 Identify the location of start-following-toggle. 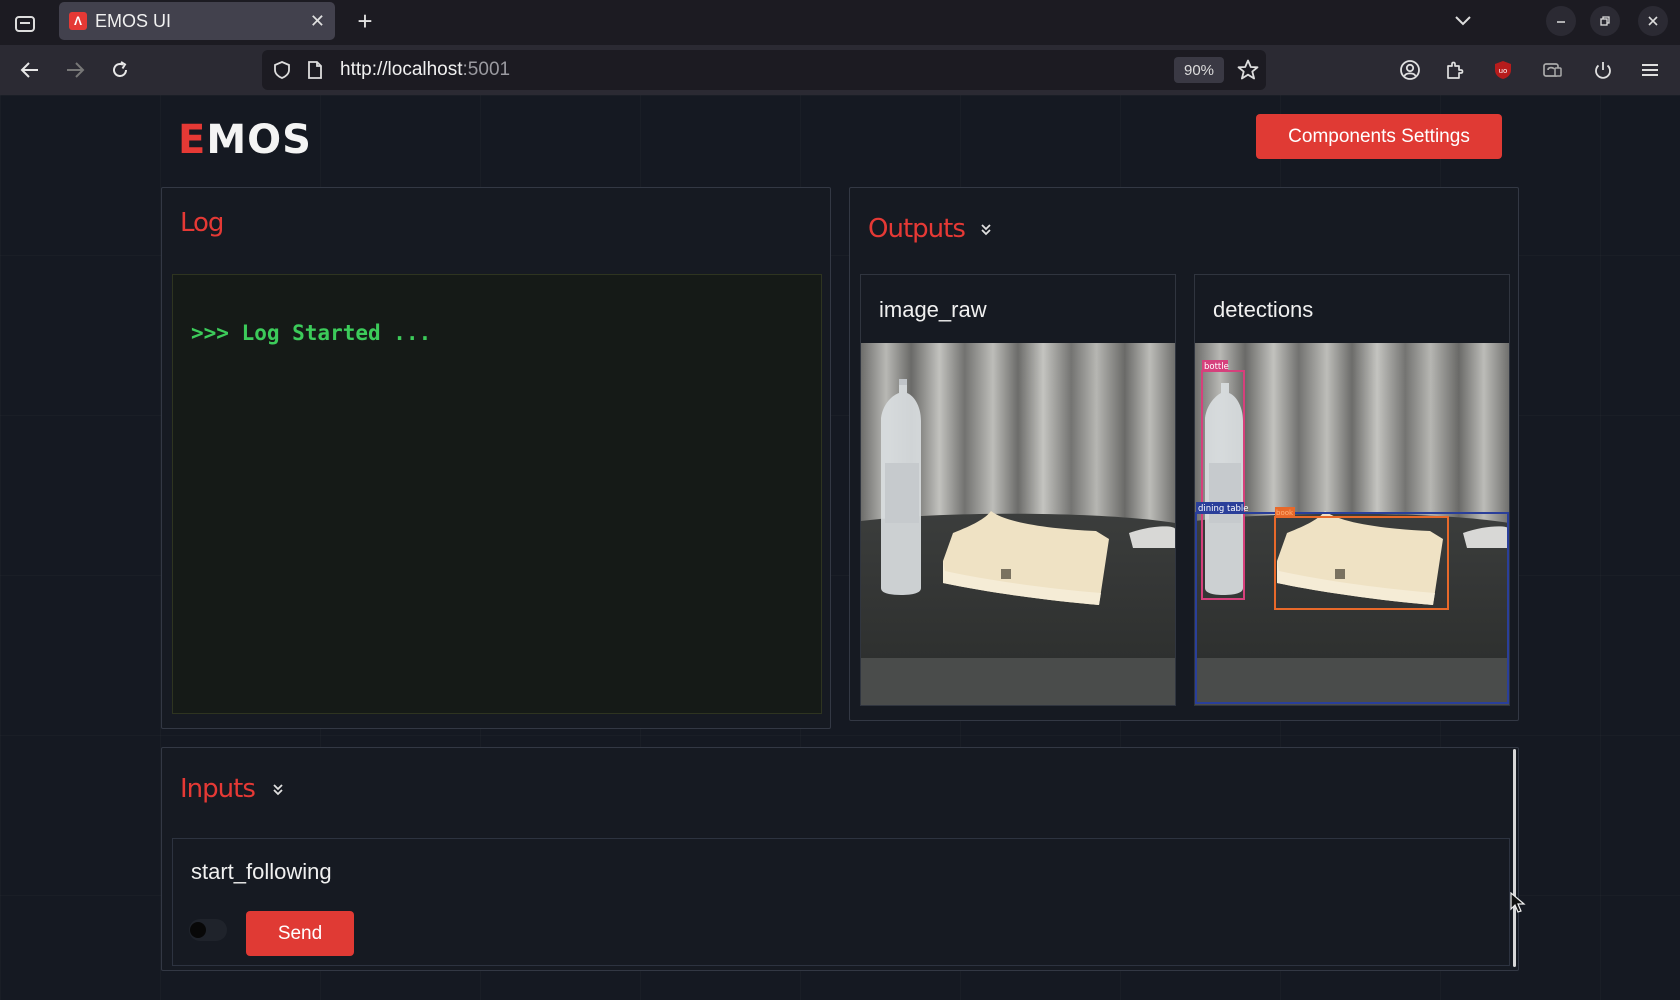
(208, 930).